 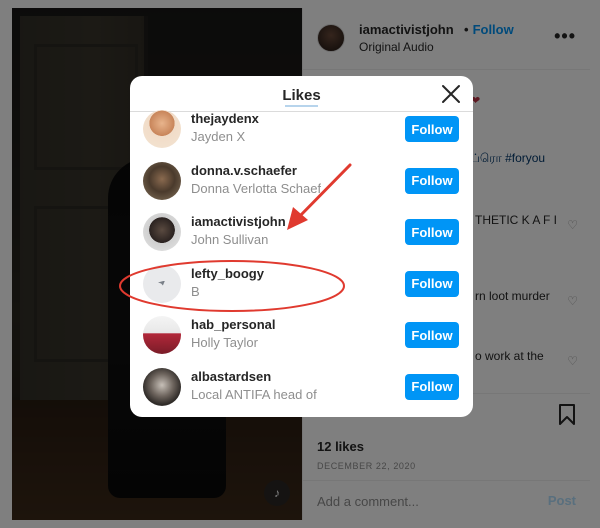 What do you see at coordinates (301, 334) in the screenshot?
I see `list-item: hab_personal Holly Taylor Follow` at bounding box center [301, 334].